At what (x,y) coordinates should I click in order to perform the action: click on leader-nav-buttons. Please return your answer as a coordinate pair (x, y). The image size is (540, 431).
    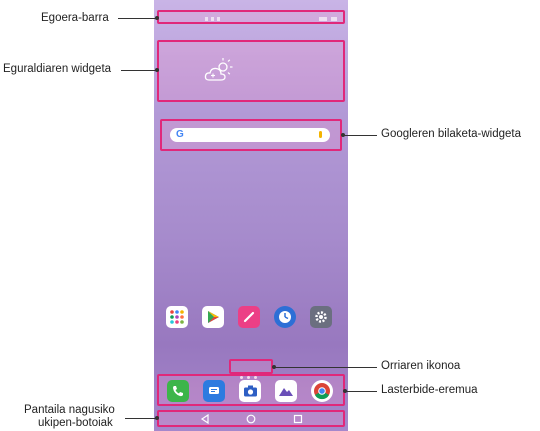
    Looking at the image, I should click on (141, 418).